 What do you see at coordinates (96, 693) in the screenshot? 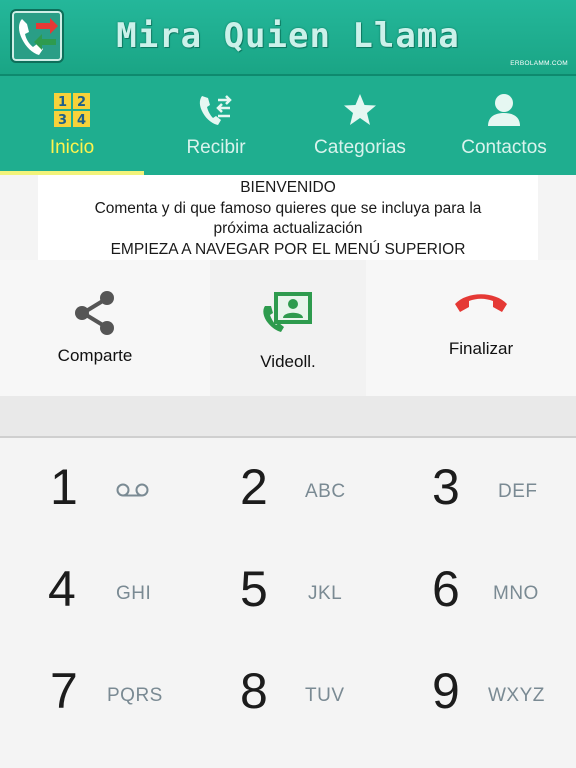
I see `dial-key-7: 7 PQRS` at bounding box center [96, 693].